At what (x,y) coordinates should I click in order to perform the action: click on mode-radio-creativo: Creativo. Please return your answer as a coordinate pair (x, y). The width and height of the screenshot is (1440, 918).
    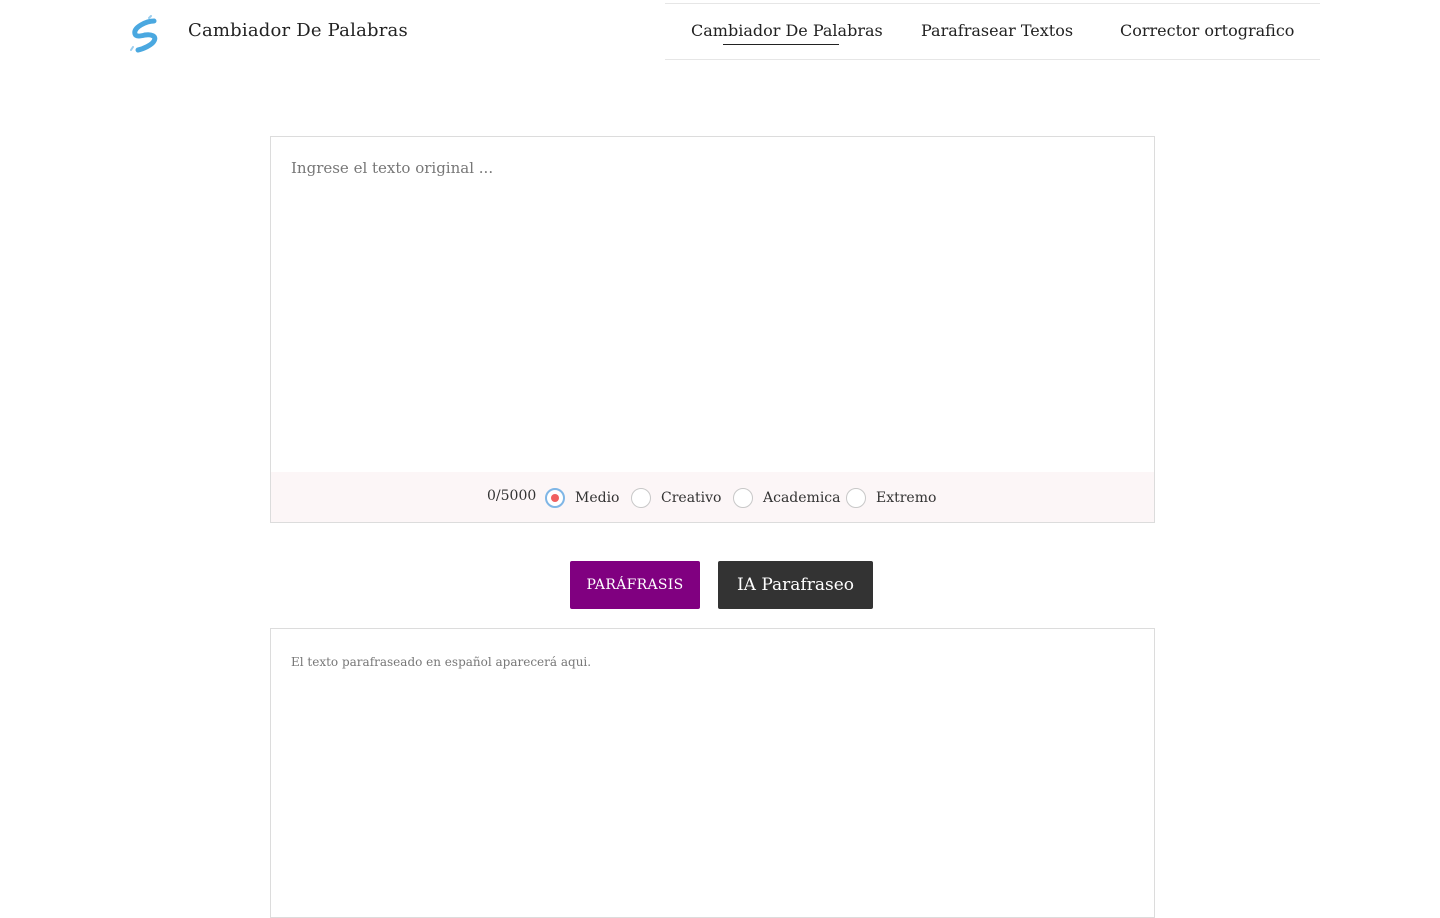
    Looking at the image, I should click on (676, 498).